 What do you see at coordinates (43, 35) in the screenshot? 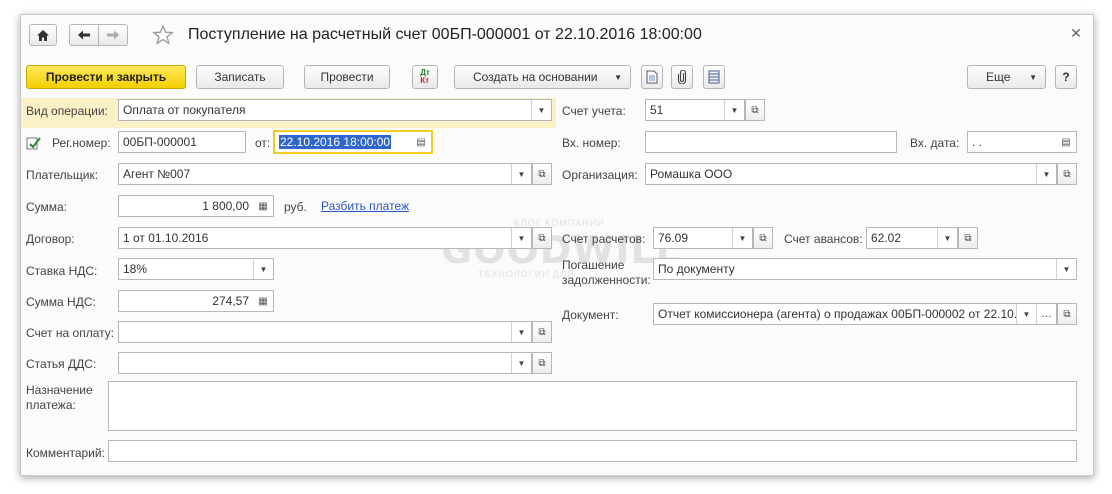
I see `home-button` at bounding box center [43, 35].